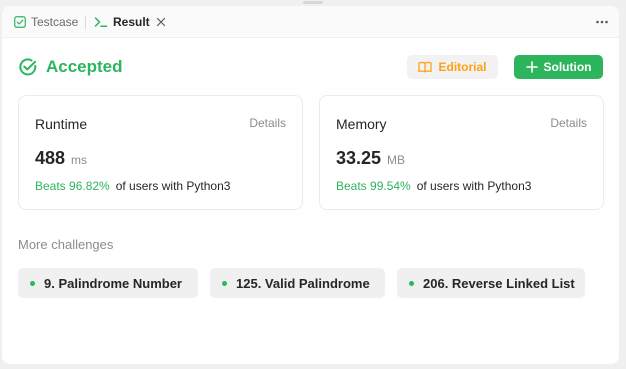 The height and width of the screenshot is (369, 626). Describe the element at coordinates (79, 160) in the screenshot. I see `runtime-unit: ms` at that location.